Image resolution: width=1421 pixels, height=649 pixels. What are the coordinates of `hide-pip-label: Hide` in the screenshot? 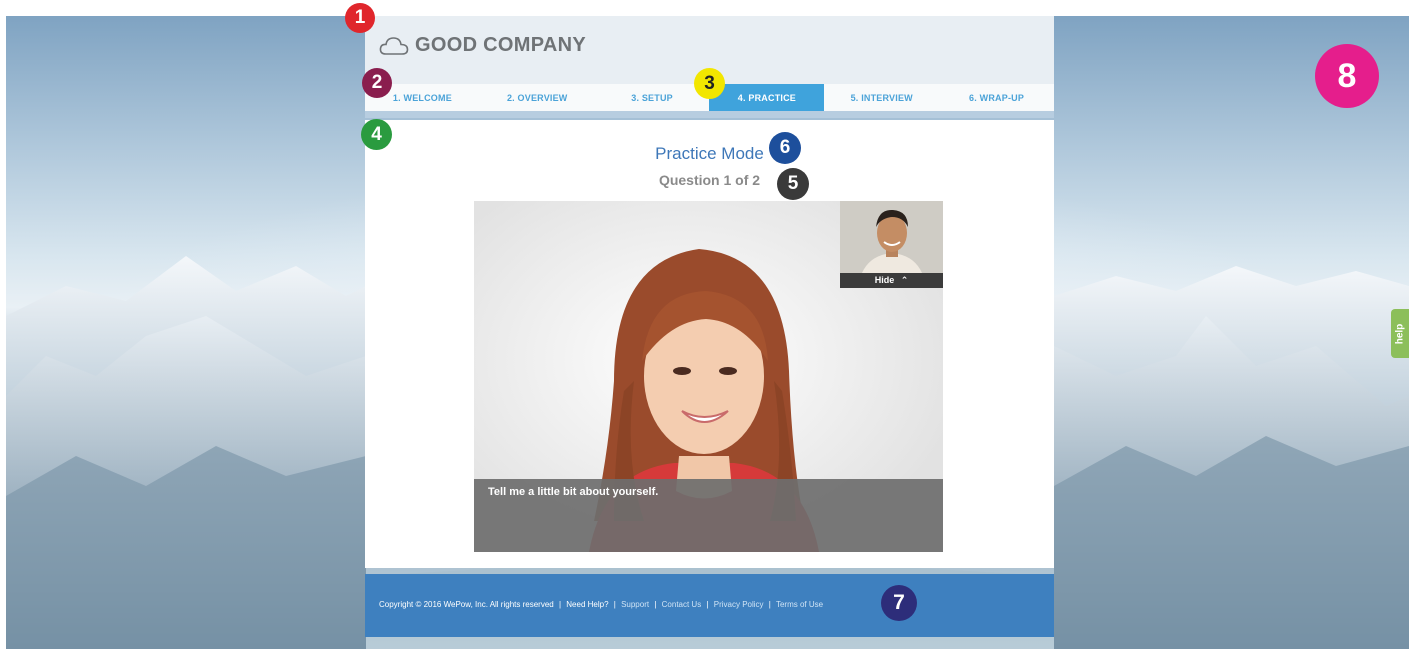 It's located at (884, 280).